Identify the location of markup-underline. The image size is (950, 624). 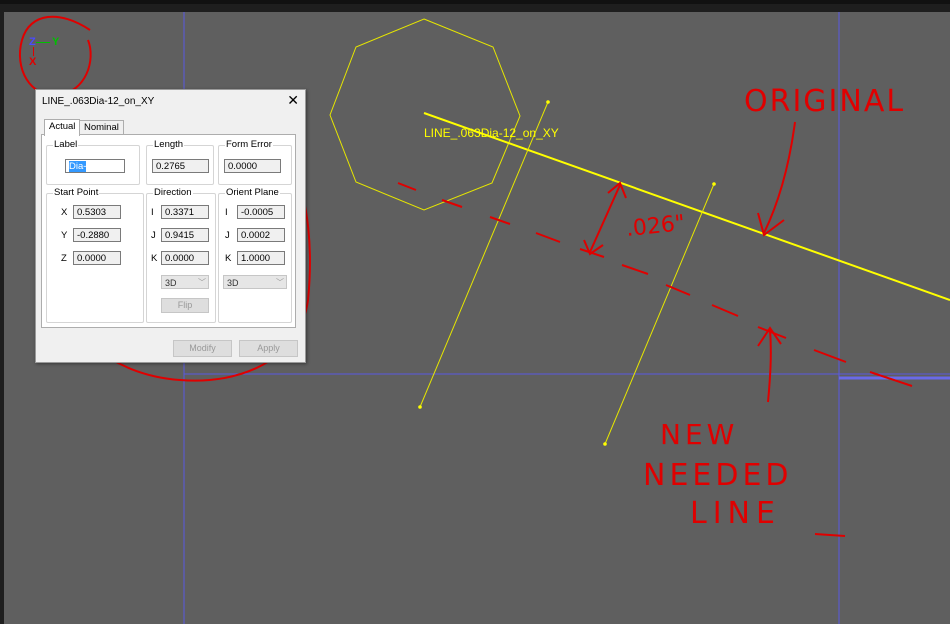
(830, 535).